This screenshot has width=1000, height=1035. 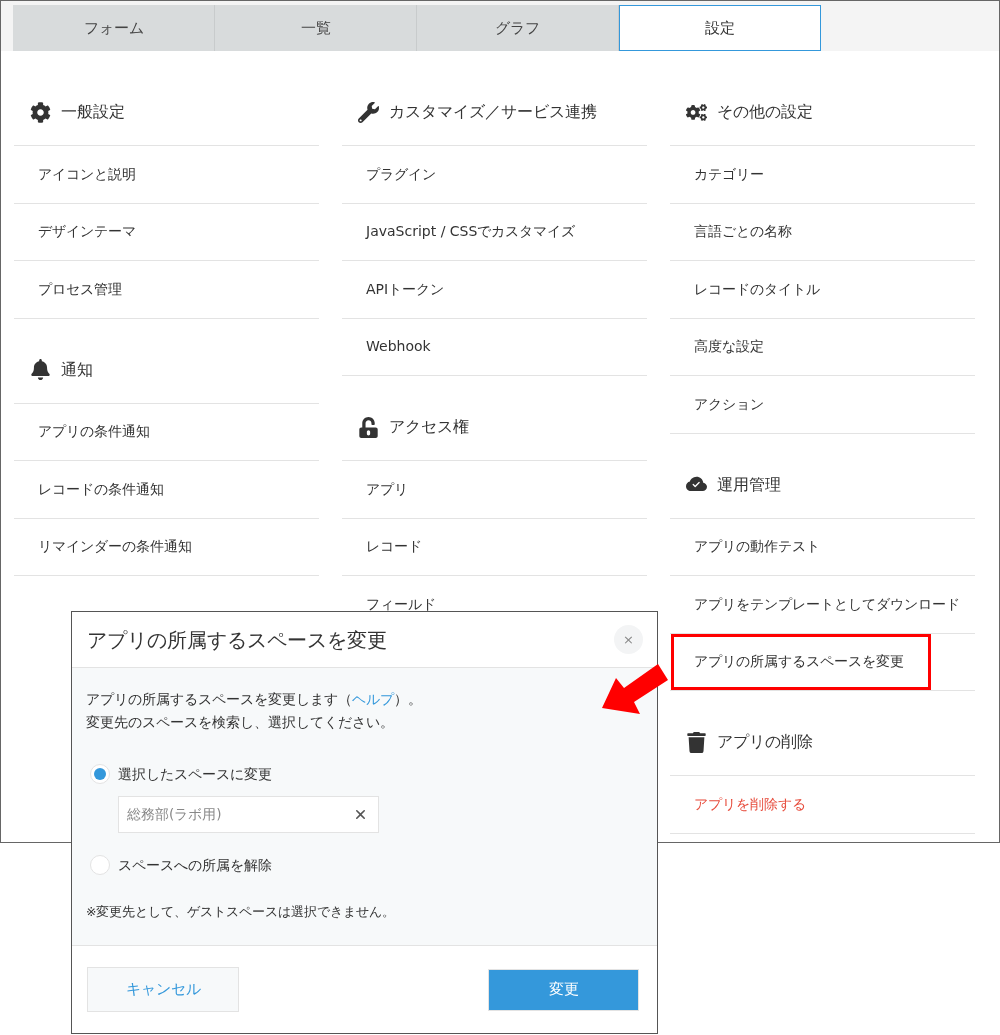 What do you see at coordinates (254, 699) in the screenshot?
I see `dialog-description: アプリの所属するスペースを変更します（ヘルプ）。` at bounding box center [254, 699].